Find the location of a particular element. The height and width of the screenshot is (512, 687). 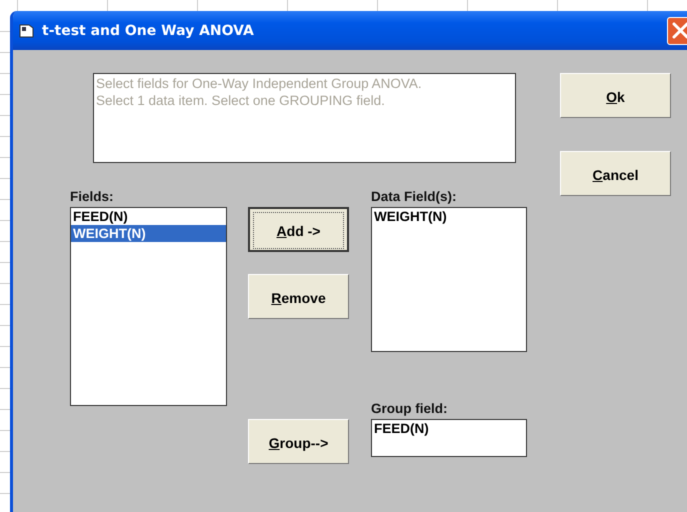

dialog-button: Add -> is located at coordinates (298, 229).